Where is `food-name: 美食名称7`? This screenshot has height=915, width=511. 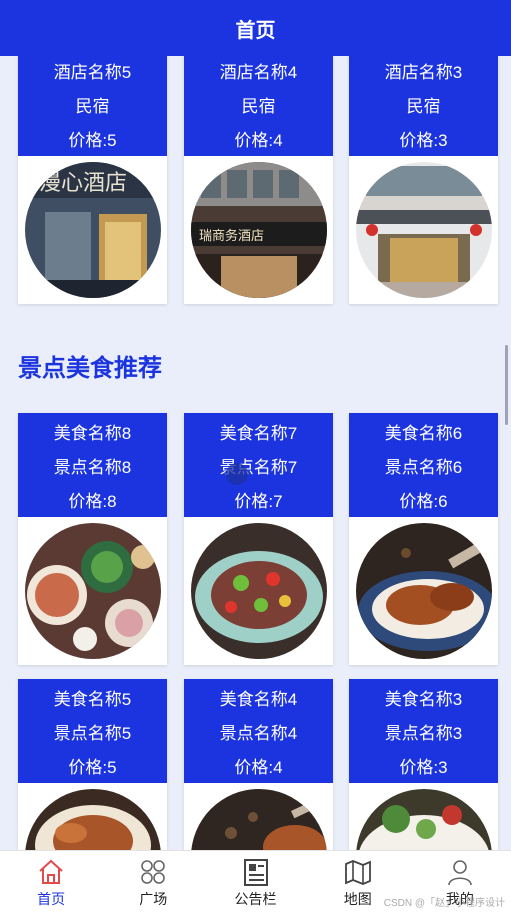 food-name: 美食名称7 is located at coordinates (258, 433).